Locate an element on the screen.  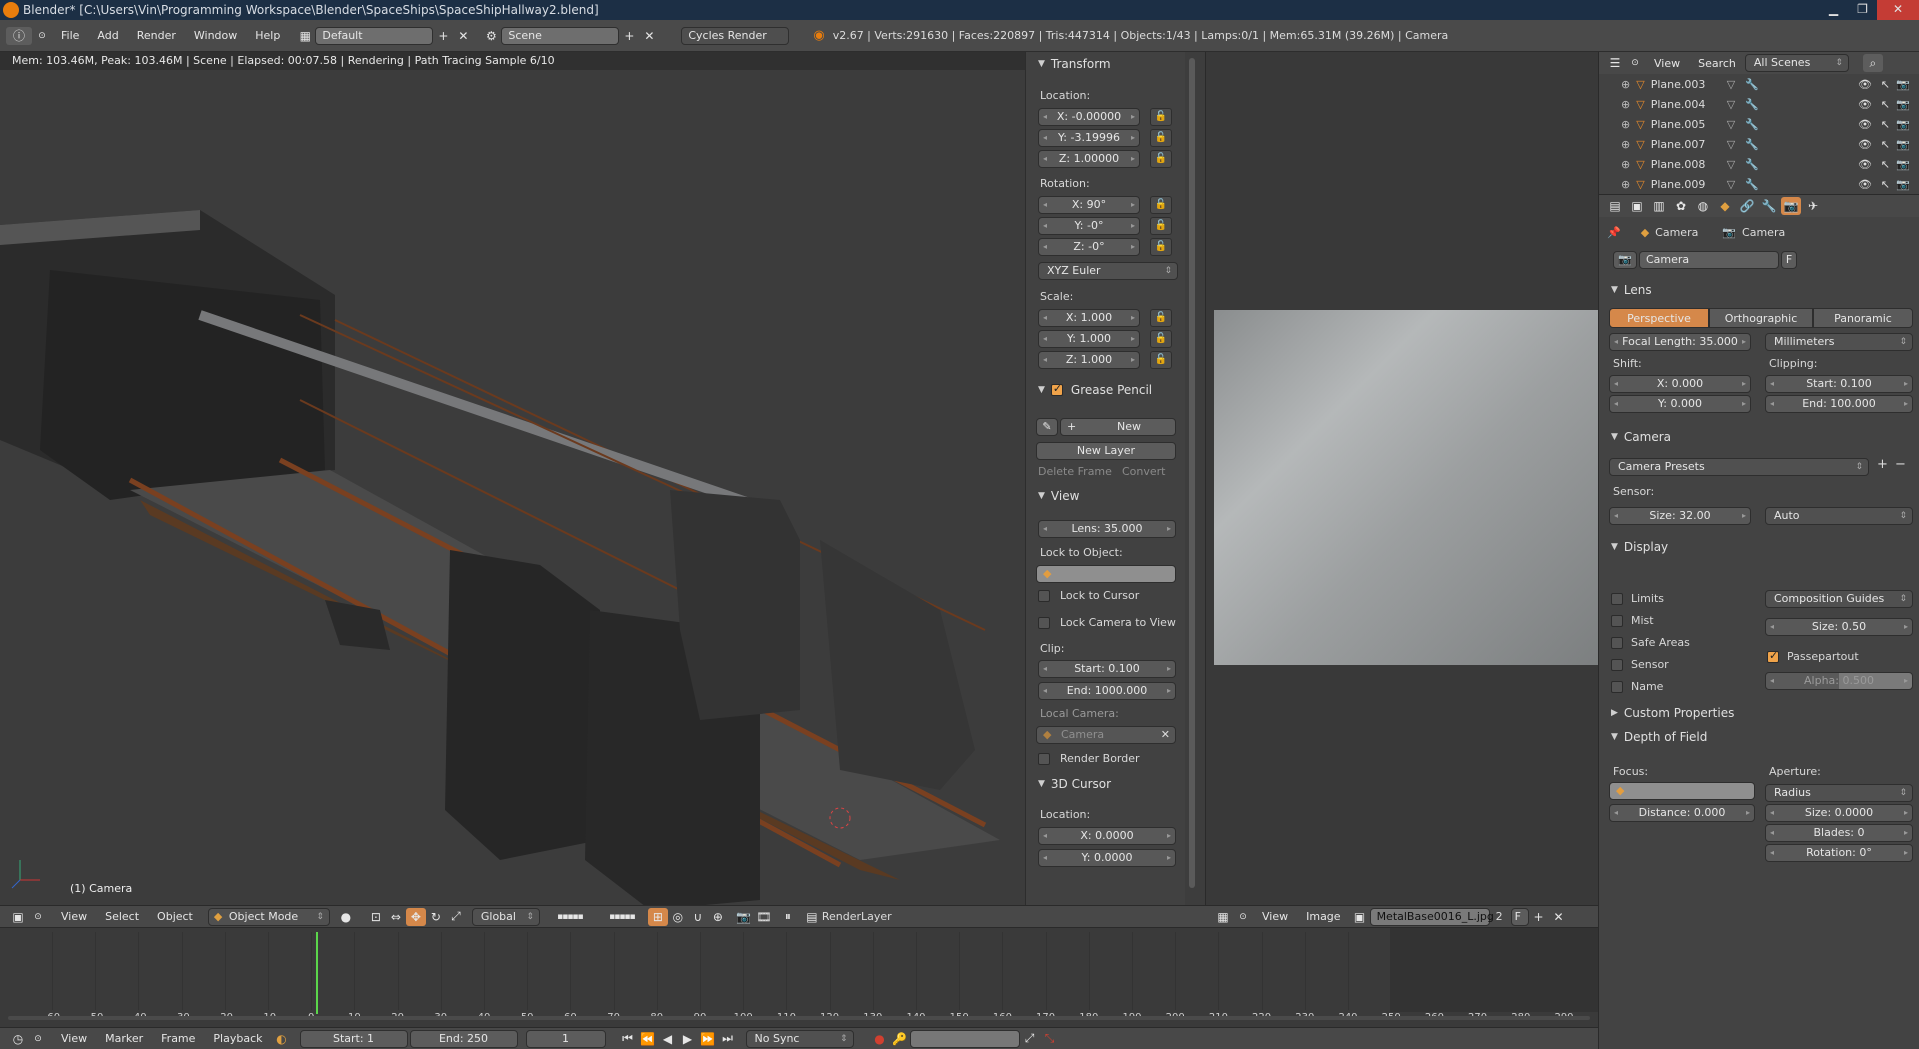
custom-properties-header: ▶ Custom Properties is located at coordinates (1759, 713).